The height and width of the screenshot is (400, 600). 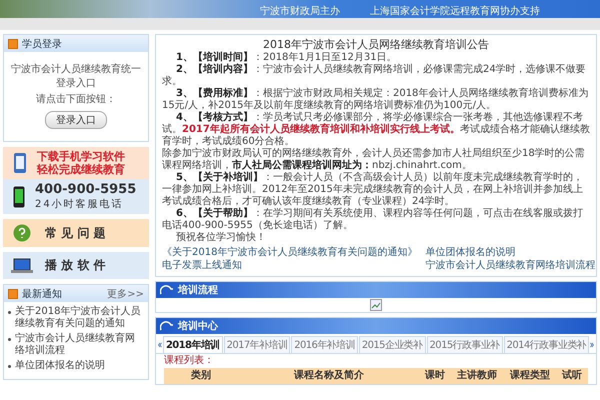 What do you see at coordinates (76, 76) in the screenshot?
I see `login-text: 宁波市会计人员继续教育统一登录入口` at bounding box center [76, 76].